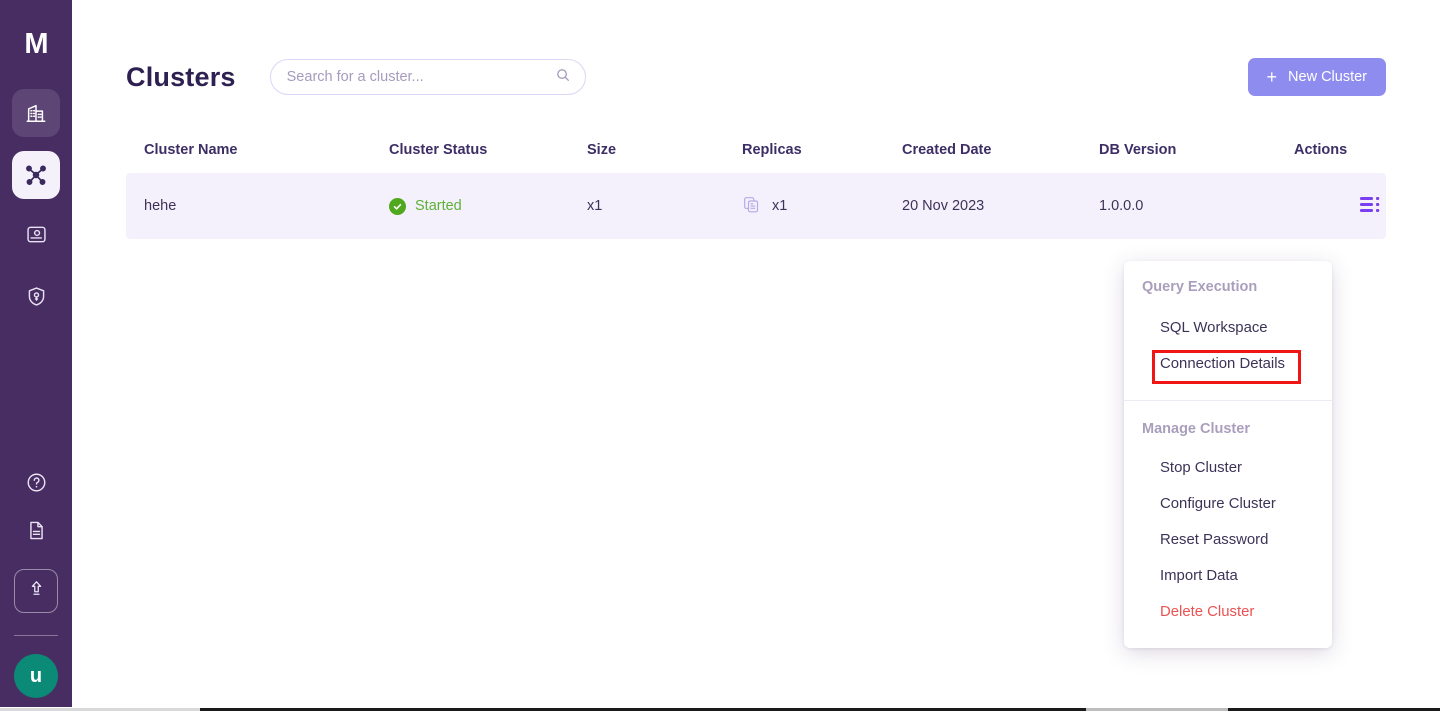 The height and width of the screenshot is (711, 1440). What do you see at coordinates (36, 44) in the screenshot?
I see `app-logo: M` at bounding box center [36, 44].